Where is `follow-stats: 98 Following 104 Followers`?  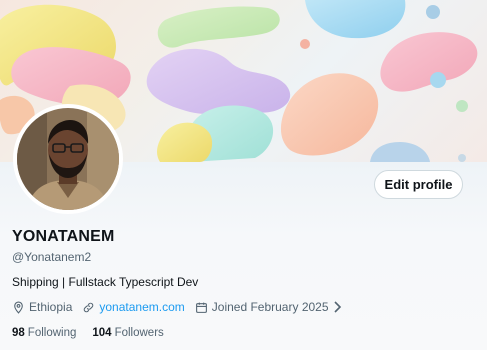
follow-stats: 98 Following 104 Followers is located at coordinates (96, 333).